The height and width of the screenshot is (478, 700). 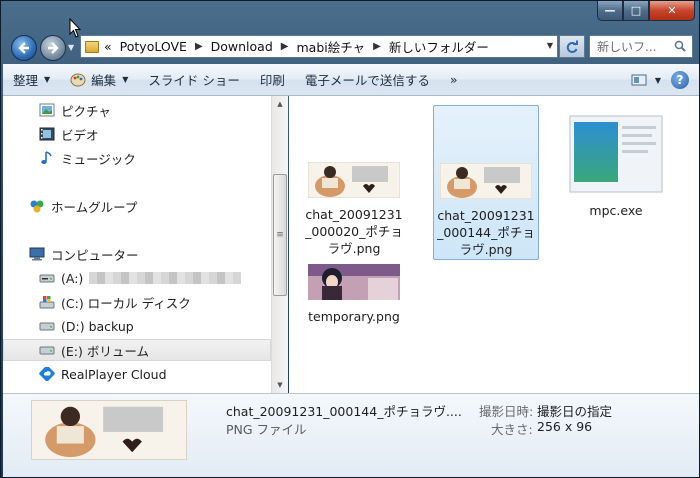 I want to click on detail-size-label: 大きさ:, so click(x=512, y=429).